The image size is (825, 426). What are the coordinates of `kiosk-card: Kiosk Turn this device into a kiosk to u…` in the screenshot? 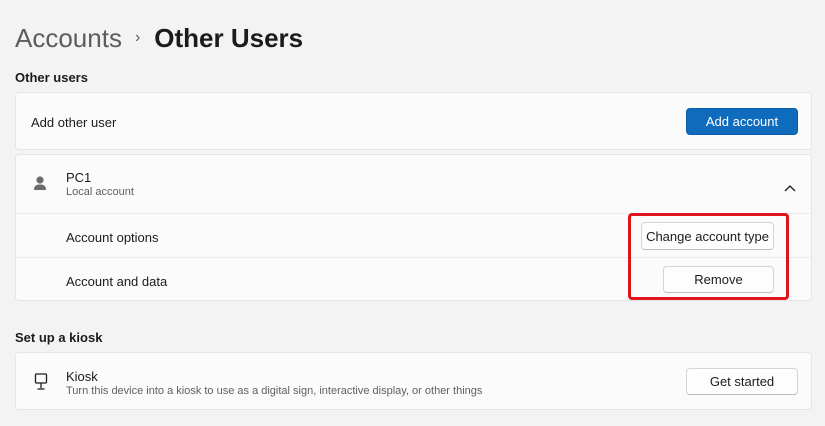 It's located at (413, 381).